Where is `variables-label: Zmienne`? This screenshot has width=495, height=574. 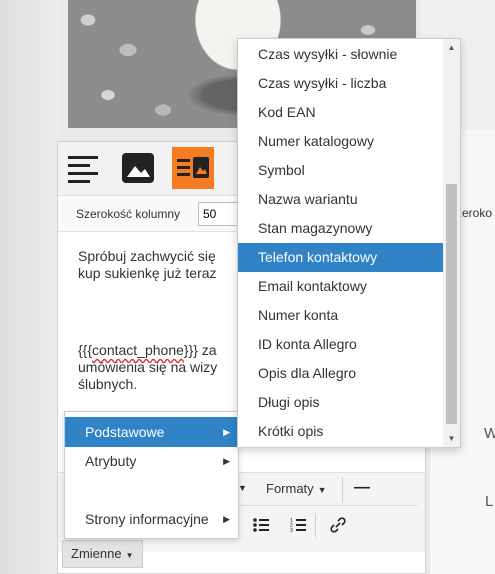 variables-label: Zmienne is located at coordinates (96, 553).